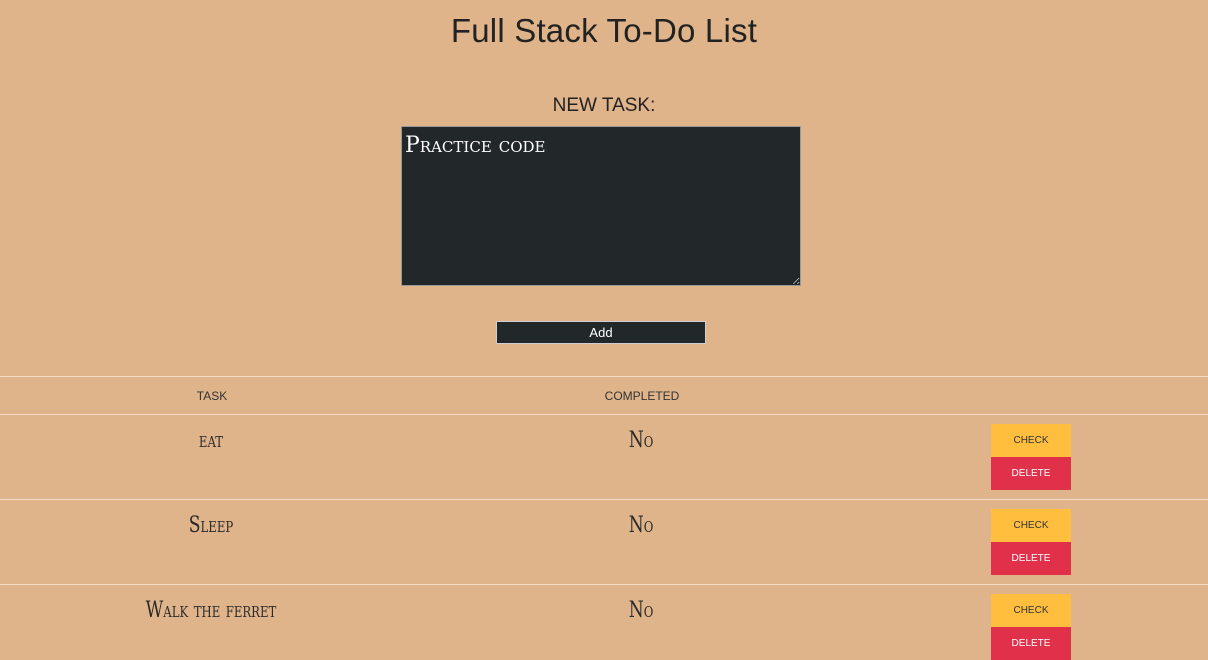 The image size is (1208, 660). What do you see at coordinates (211, 610) in the screenshot?
I see `task-name: Walk the ferret` at bounding box center [211, 610].